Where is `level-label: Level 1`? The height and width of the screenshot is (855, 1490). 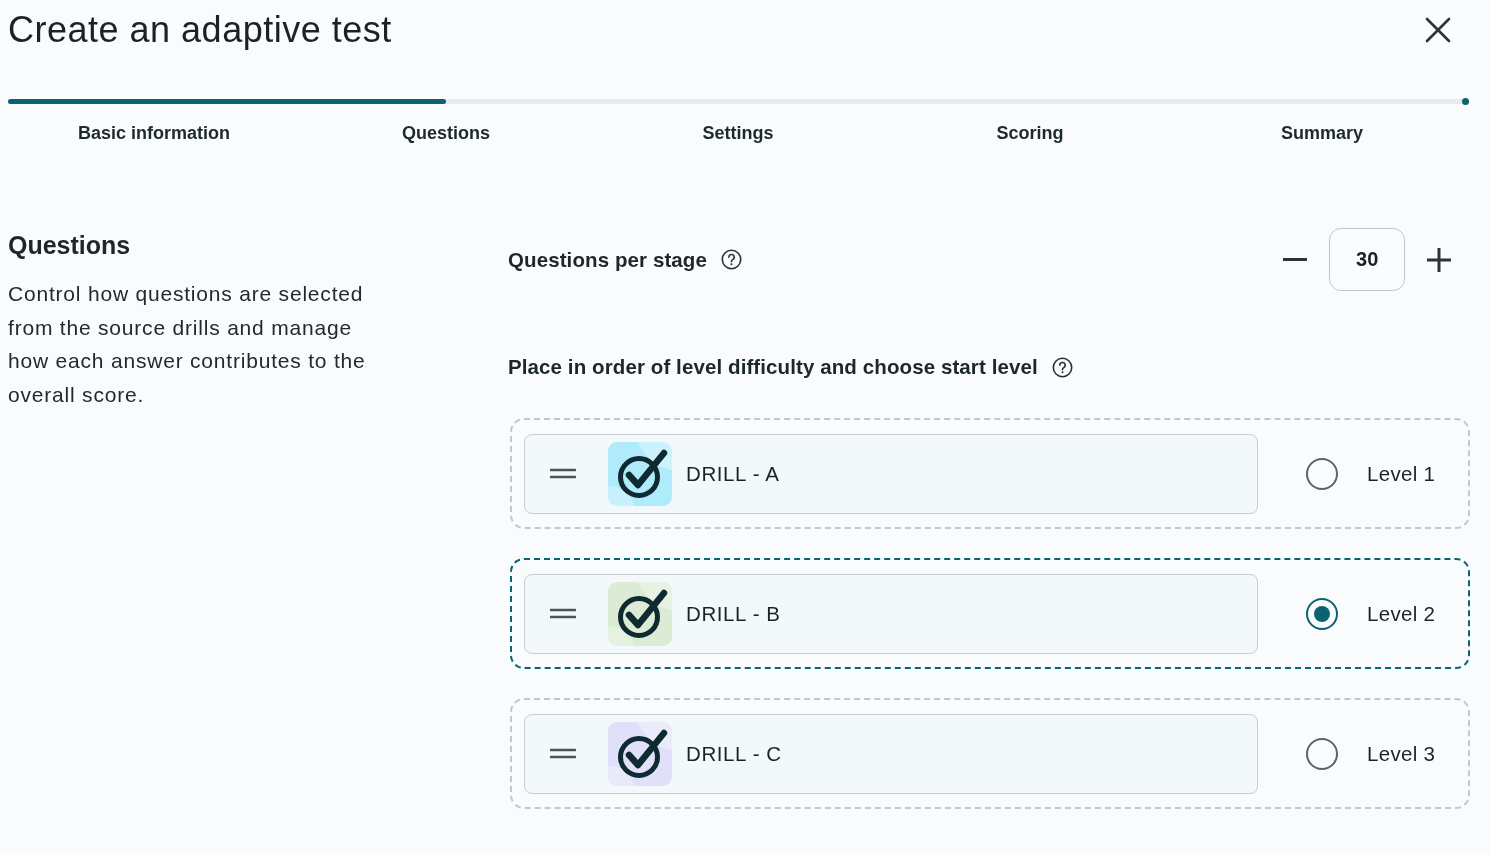
level-label: Level 1 is located at coordinates (1401, 473).